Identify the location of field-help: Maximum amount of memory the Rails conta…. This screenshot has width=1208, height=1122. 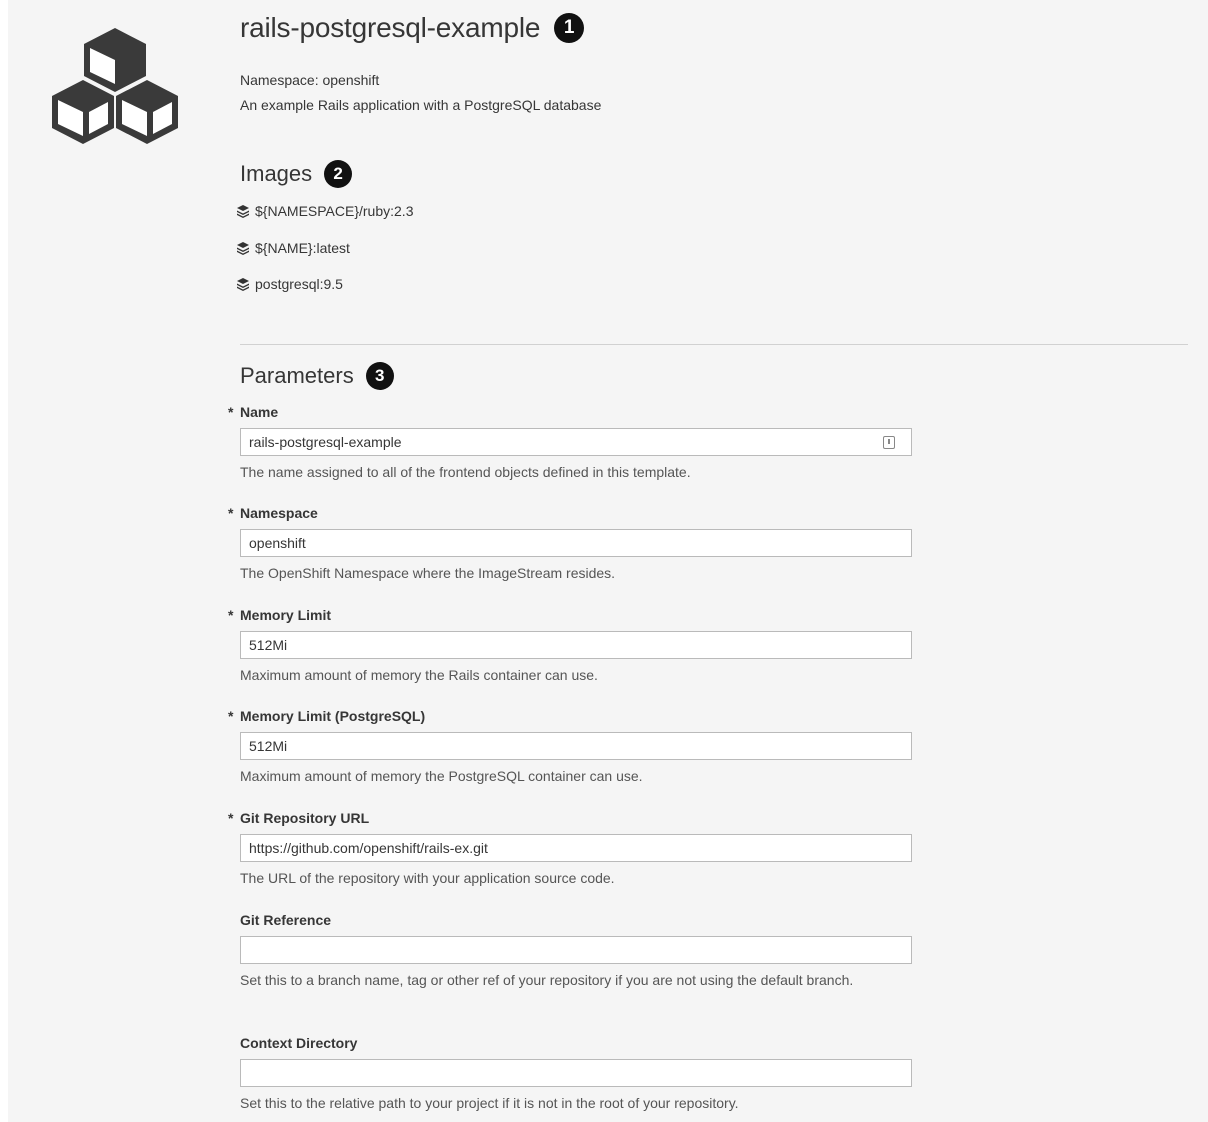
(419, 675).